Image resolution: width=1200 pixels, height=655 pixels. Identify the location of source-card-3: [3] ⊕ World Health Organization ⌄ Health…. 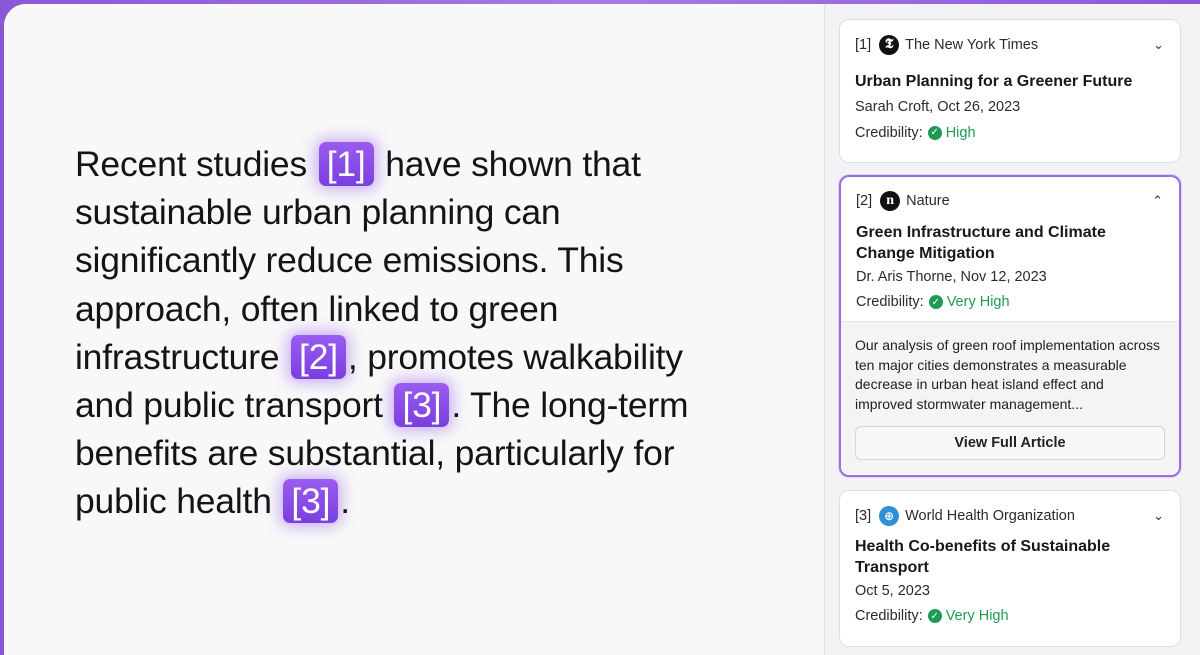
(1010, 568).